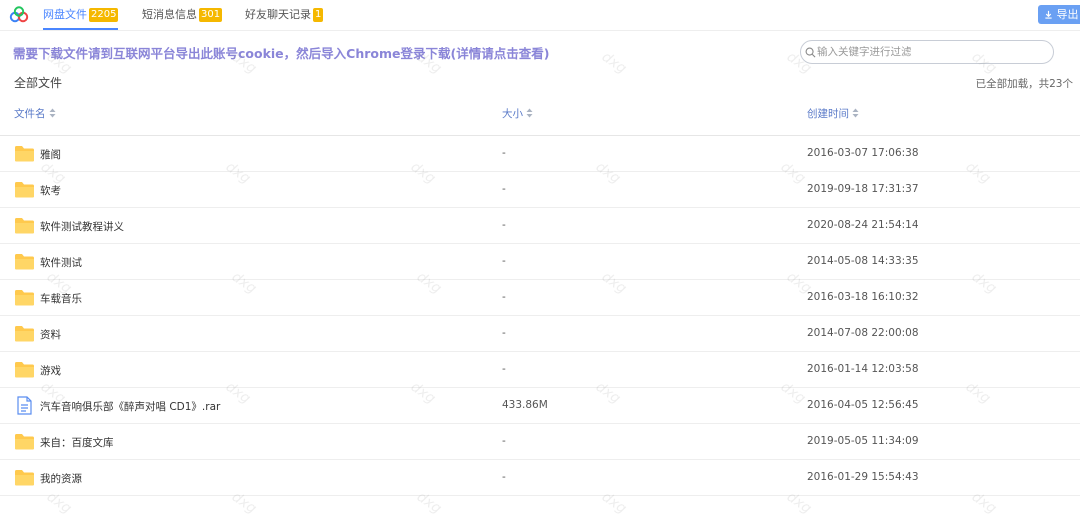 This screenshot has width=1080, height=517. Describe the element at coordinates (19, 14) in the screenshot. I see `netdisk-logo-icon` at that location.